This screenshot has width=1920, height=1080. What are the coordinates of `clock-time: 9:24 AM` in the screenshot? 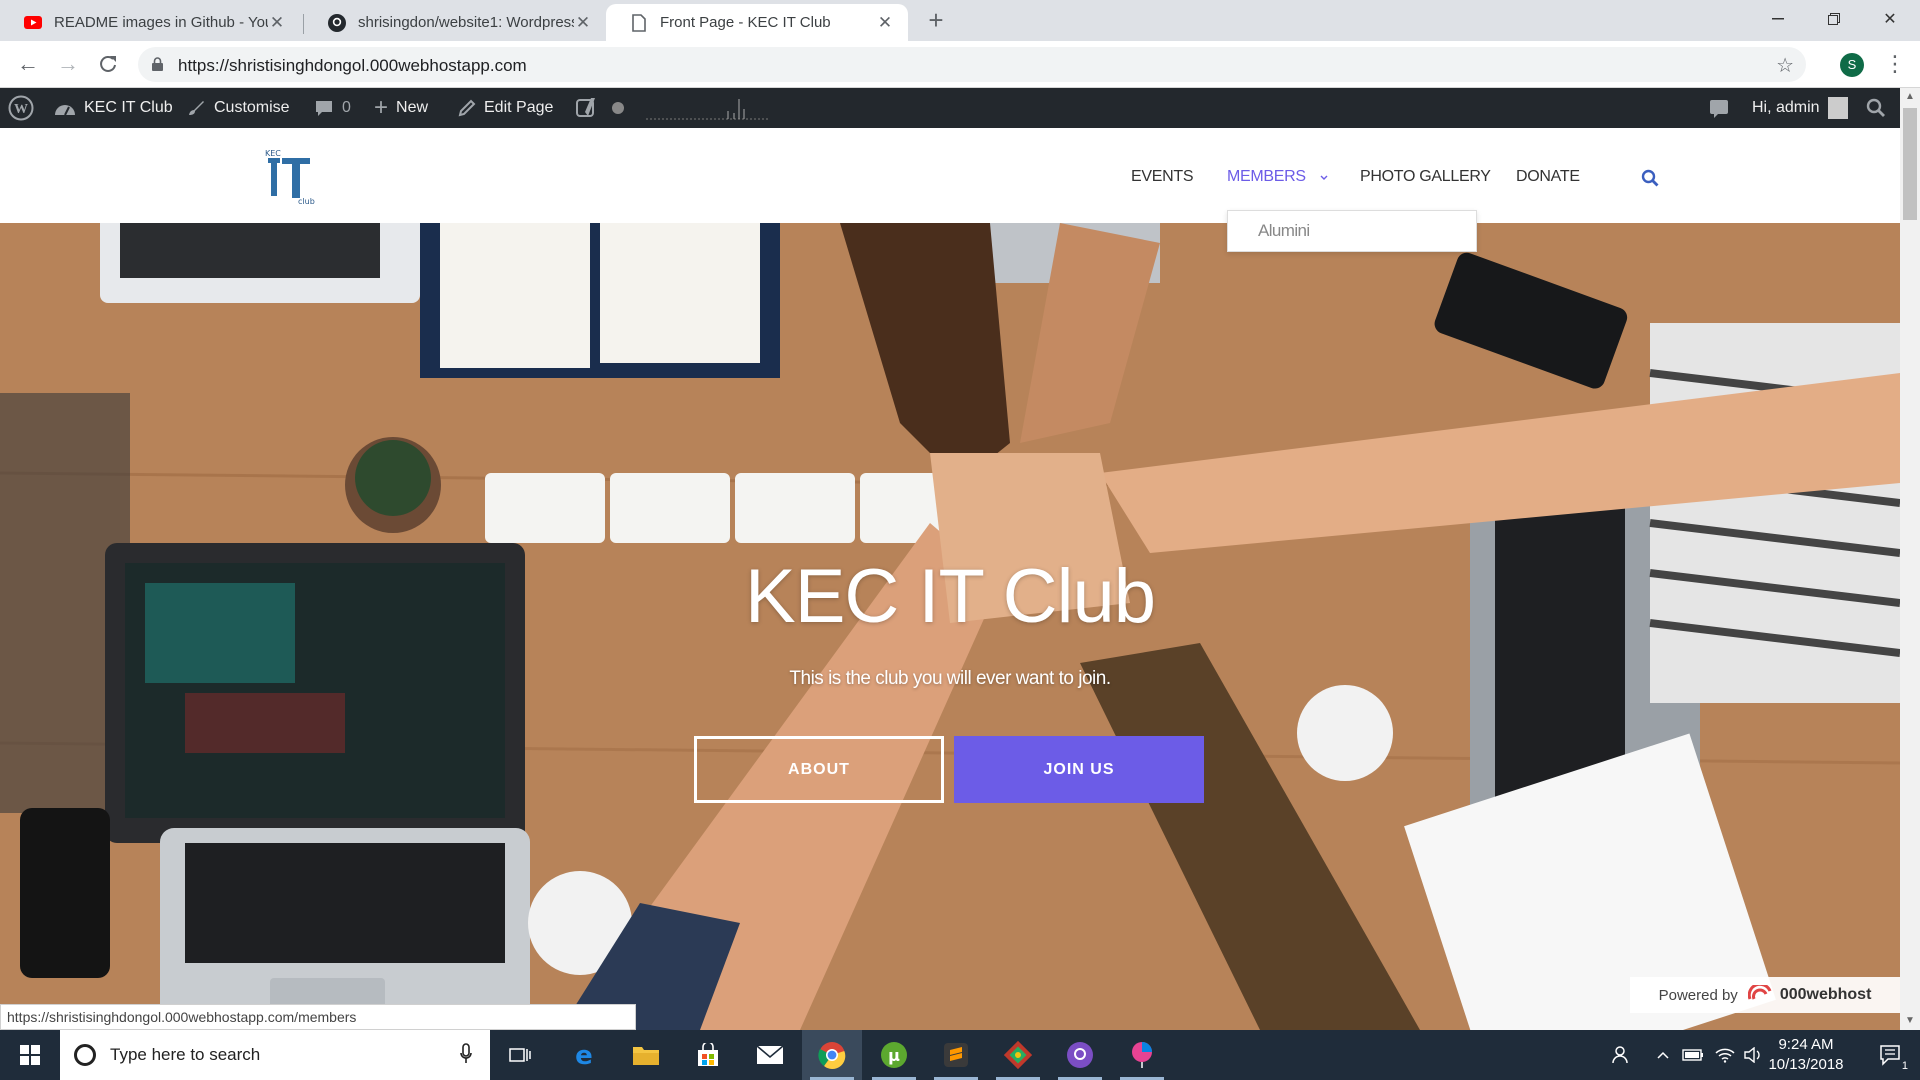 It's located at (1806, 1044).